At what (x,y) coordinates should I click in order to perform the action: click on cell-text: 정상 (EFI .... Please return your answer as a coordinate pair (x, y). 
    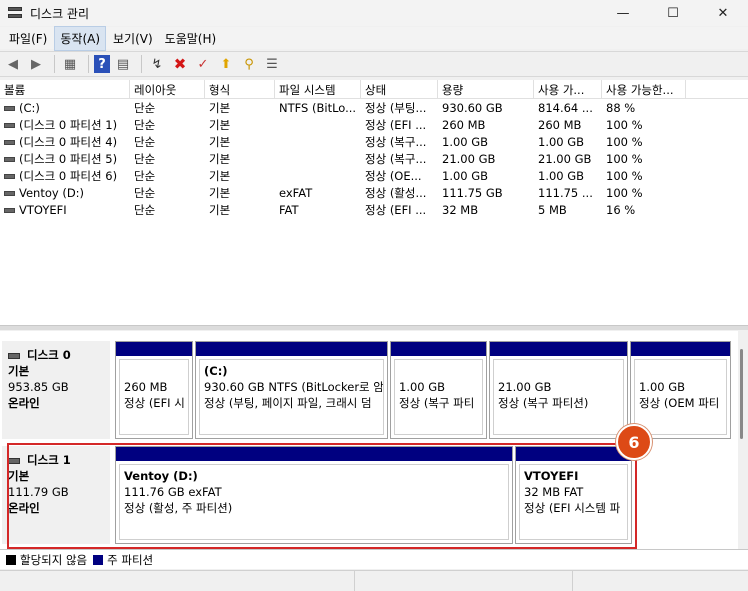
    Looking at the image, I should click on (396, 124).